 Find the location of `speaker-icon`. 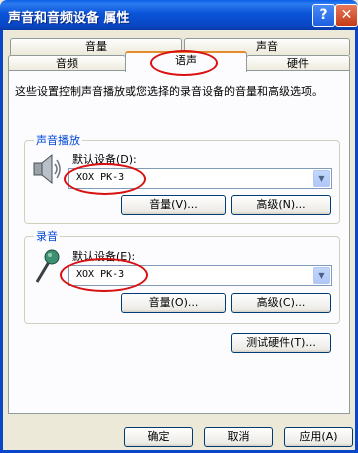

speaker-icon is located at coordinates (47, 169).